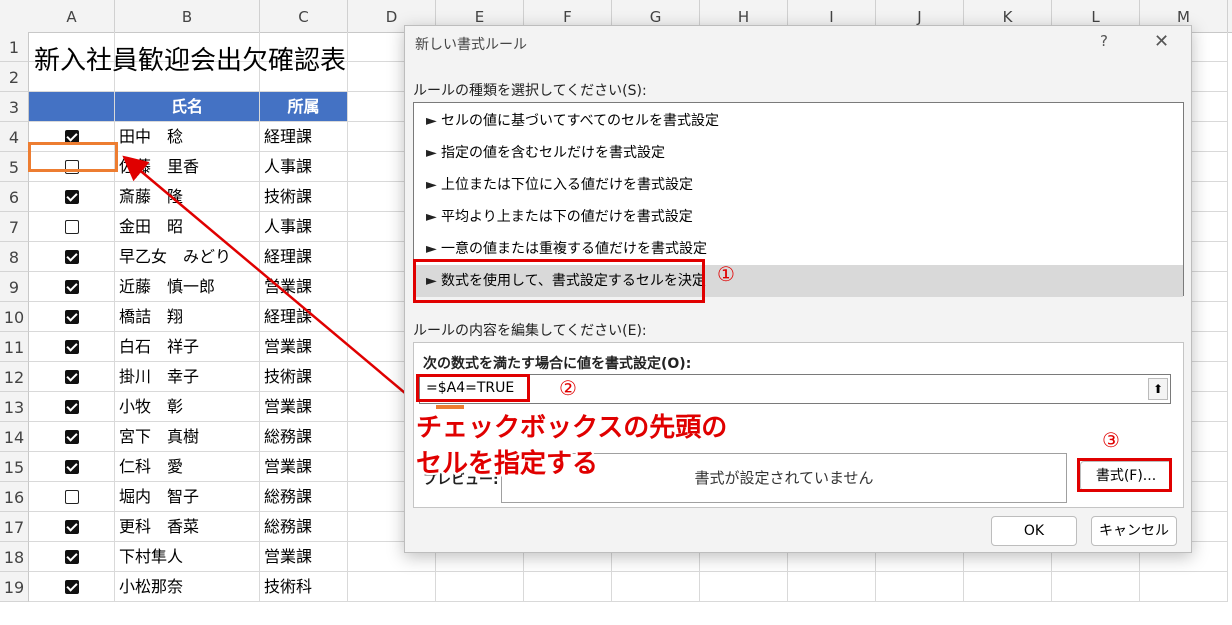 The image size is (1232, 625). I want to click on row-header-2: 2, so click(14, 77).